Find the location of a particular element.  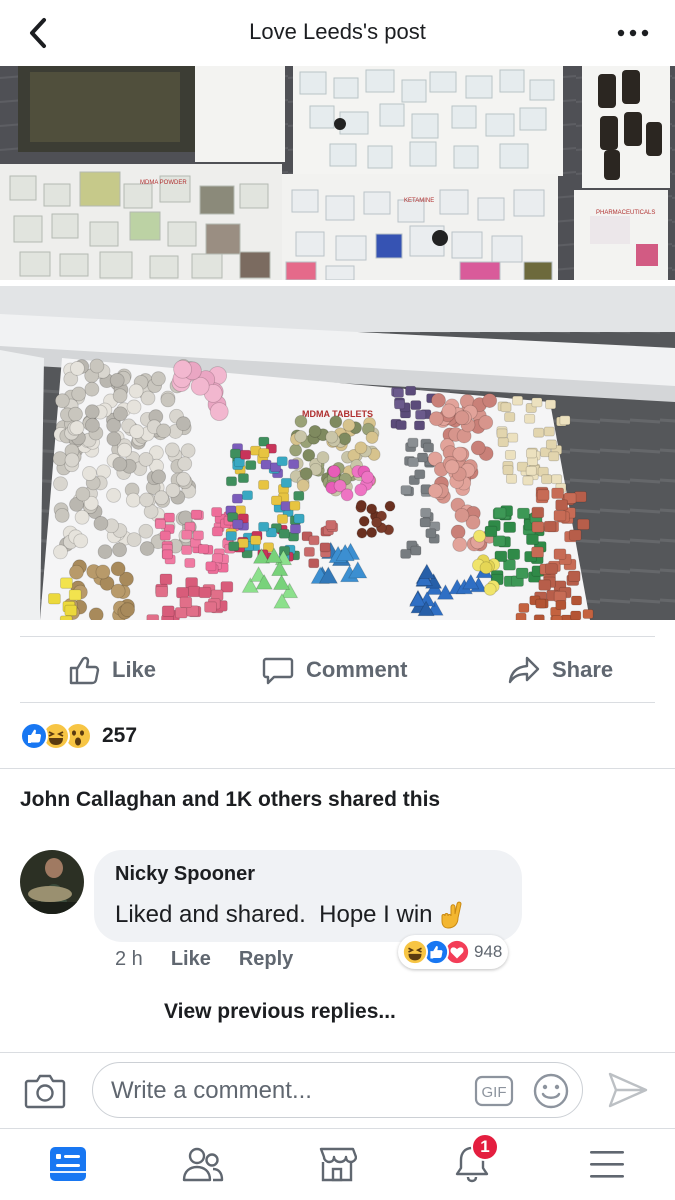

nav-marketplace is located at coordinates (337, 1164).